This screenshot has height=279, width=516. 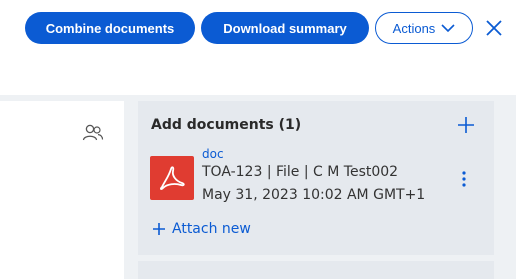 What do you see at coordinates (464, 179) in the screenshot?
I see `more-options-kebab-icon` at bounding box center [464, 179].